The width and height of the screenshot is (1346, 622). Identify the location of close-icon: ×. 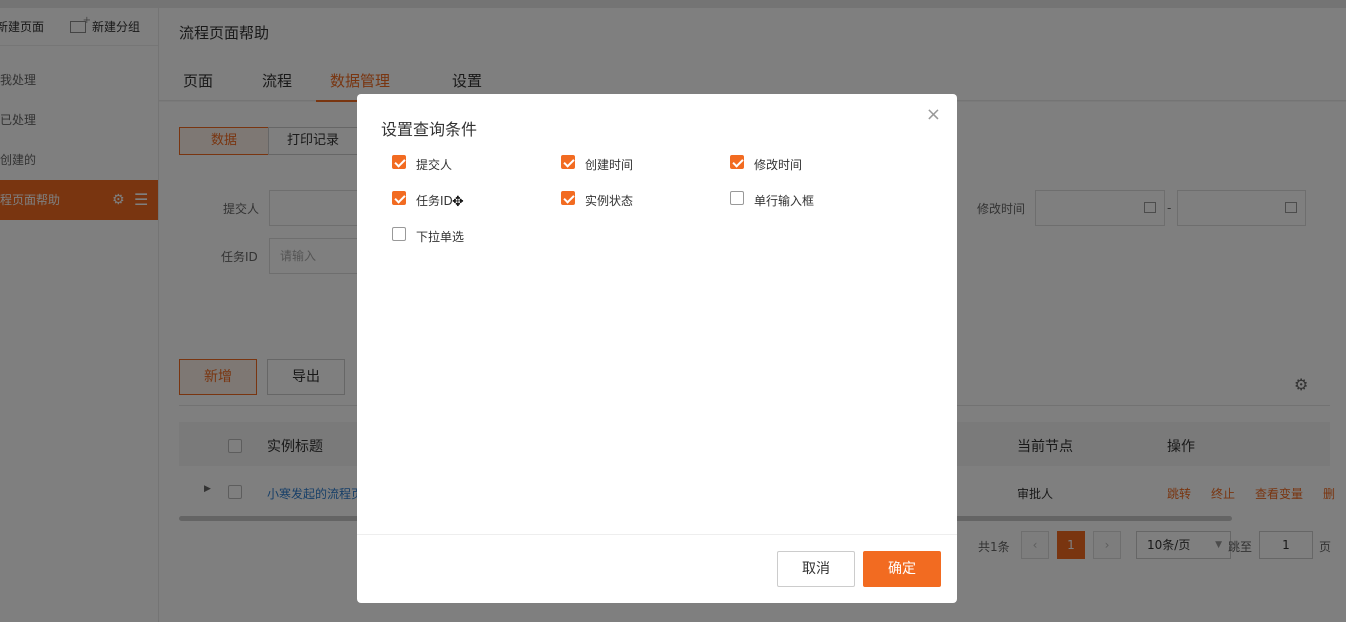
(933, 114).